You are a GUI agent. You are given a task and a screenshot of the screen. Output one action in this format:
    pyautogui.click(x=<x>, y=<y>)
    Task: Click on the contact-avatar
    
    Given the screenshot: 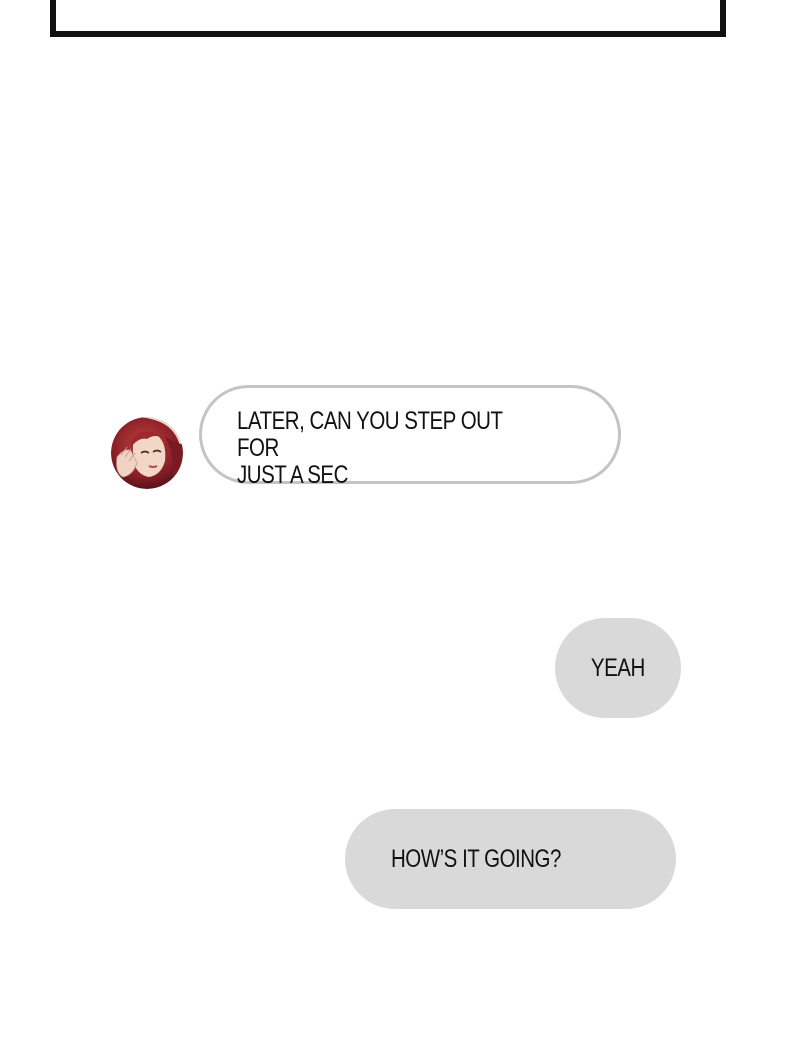 What is the action you would take?
    pyautogui.click(x=147, y=453)
    